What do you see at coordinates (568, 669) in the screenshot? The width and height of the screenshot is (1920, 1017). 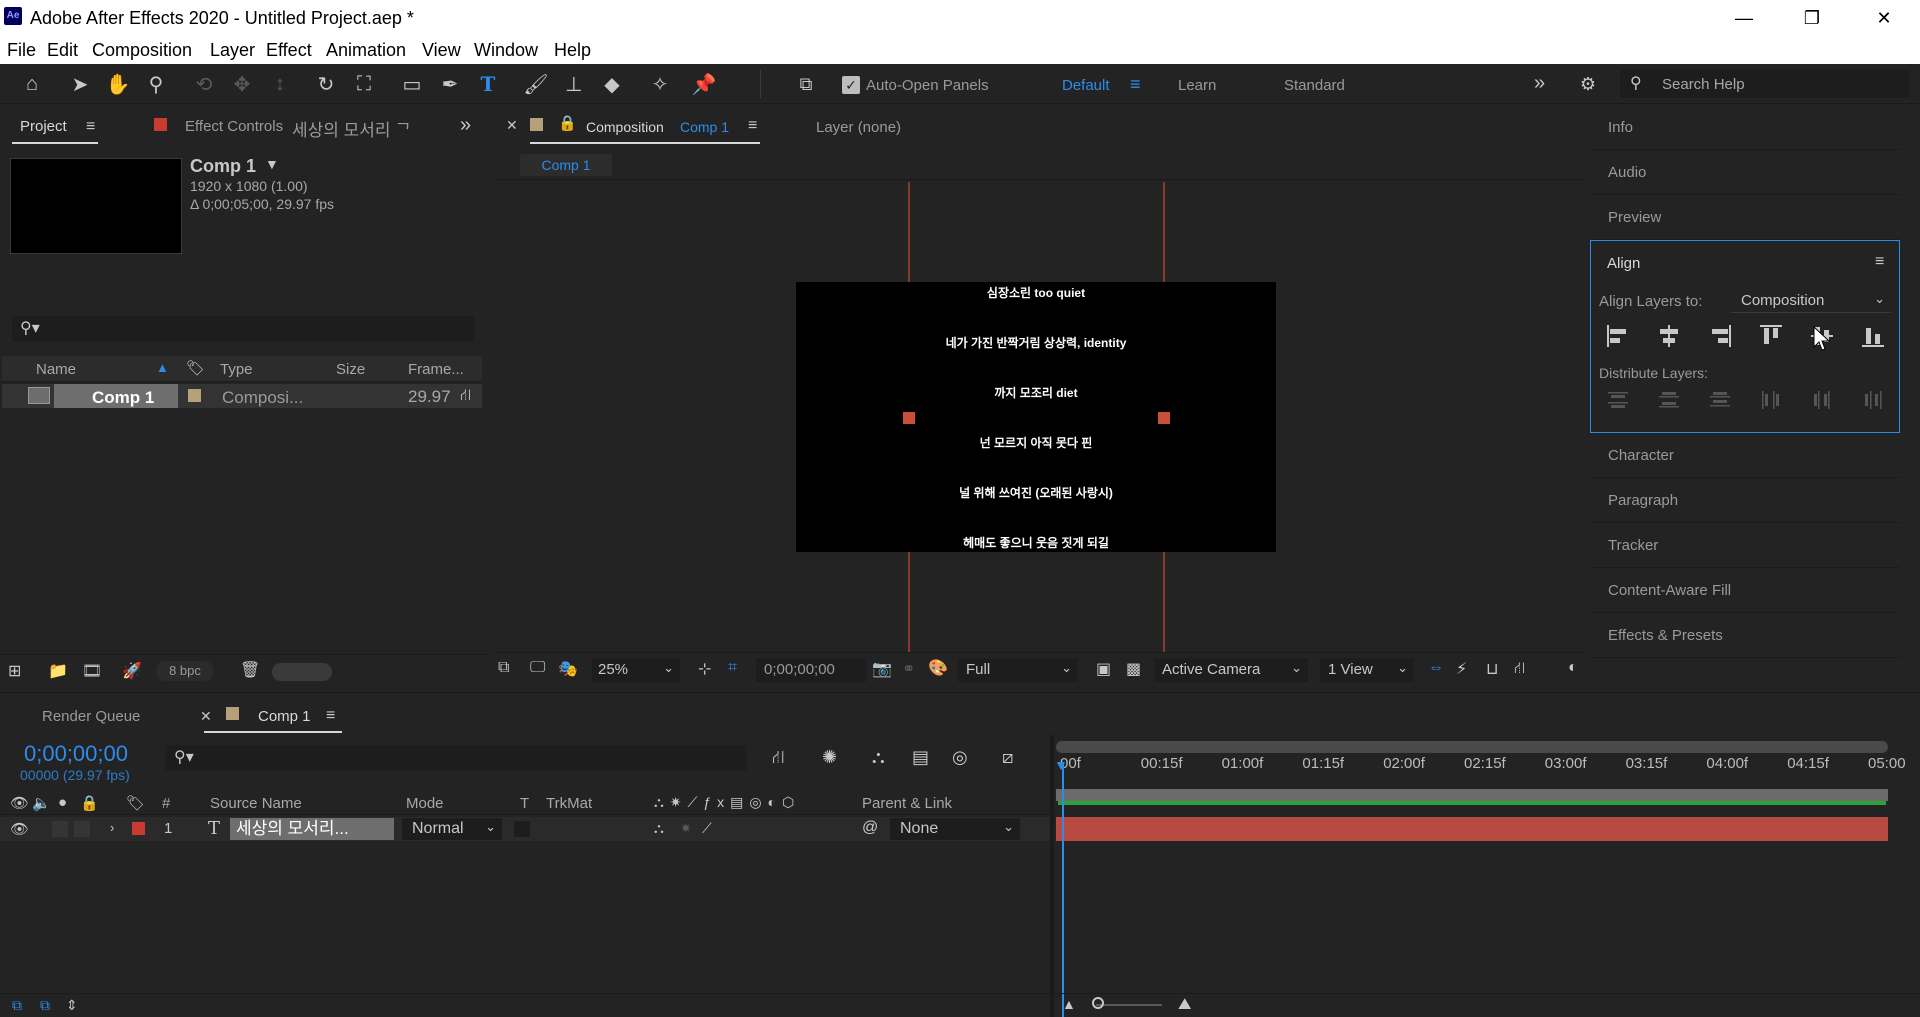 I see `mask-visibility-icon: 🎭` at bounding box center [568, 669].